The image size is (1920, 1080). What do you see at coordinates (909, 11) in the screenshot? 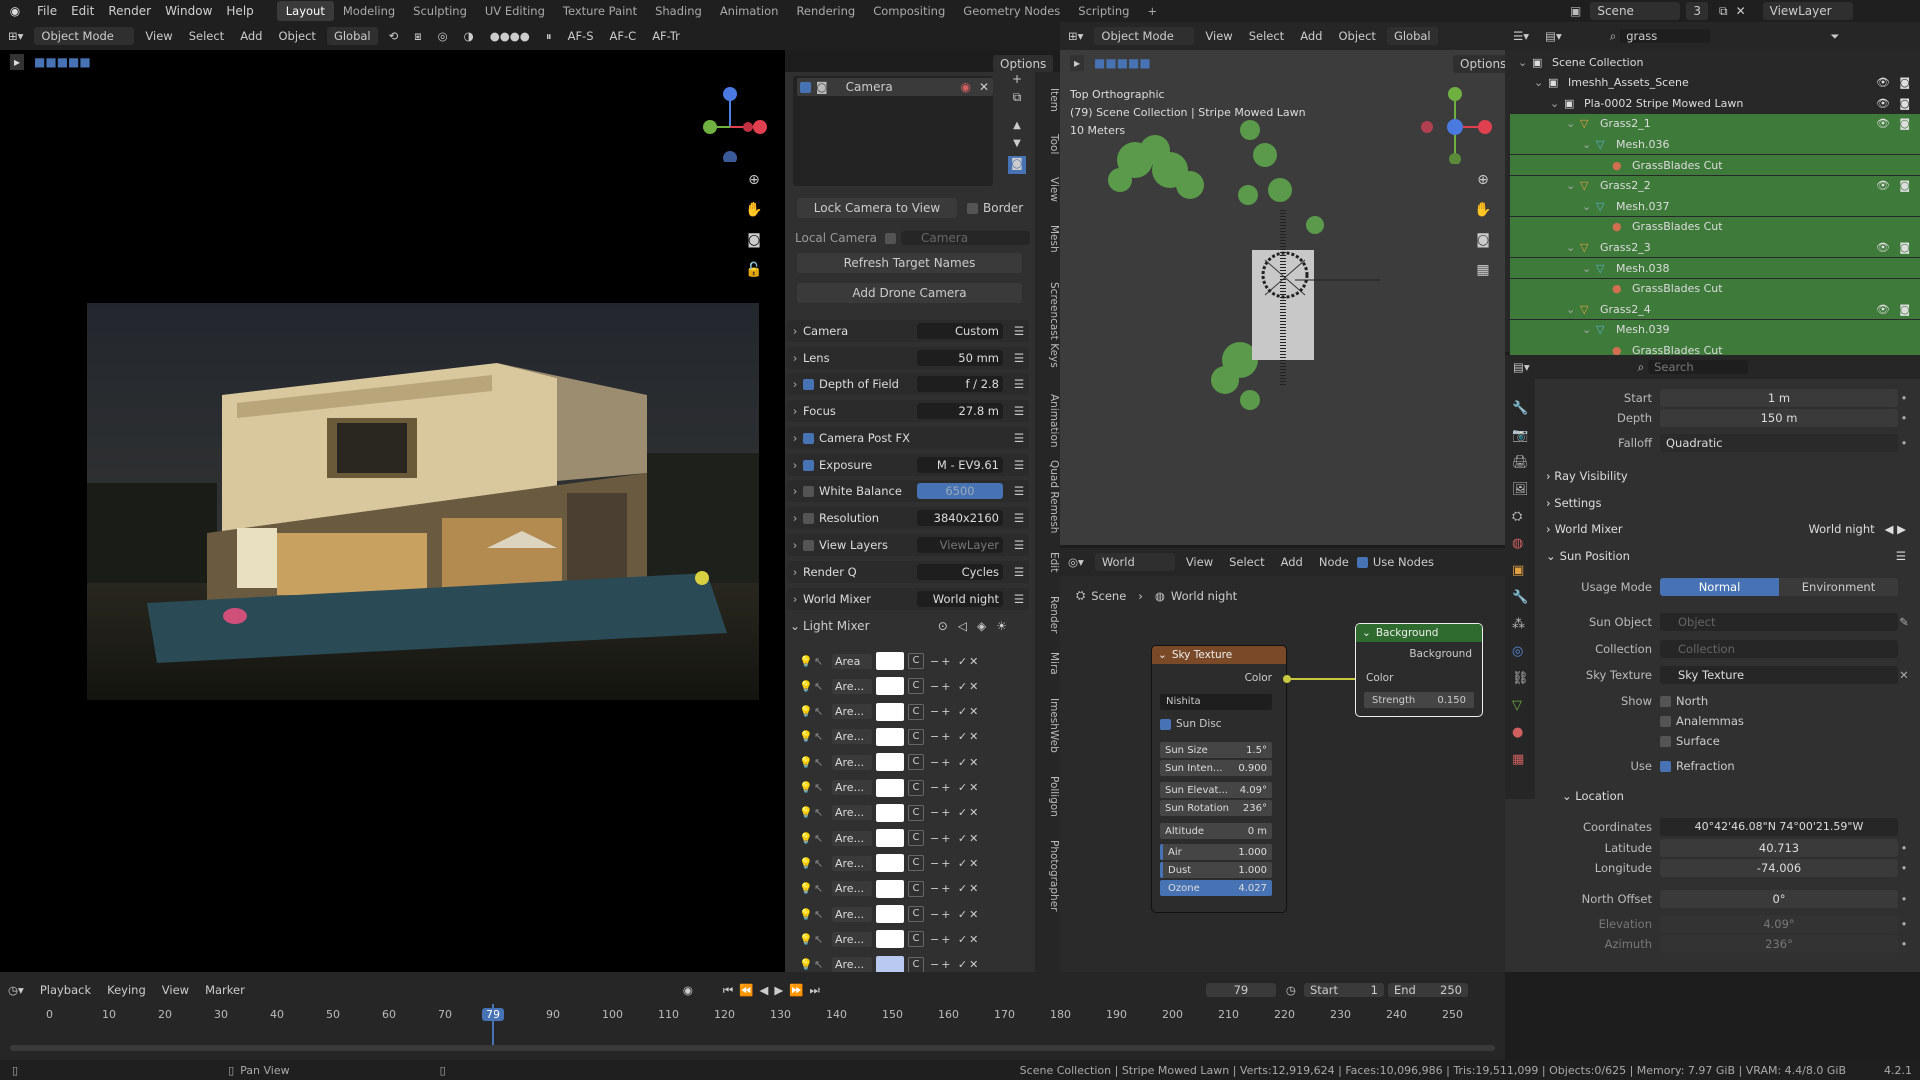
I see `tab-compositing: Compositing` at bounding box center [909, 11].